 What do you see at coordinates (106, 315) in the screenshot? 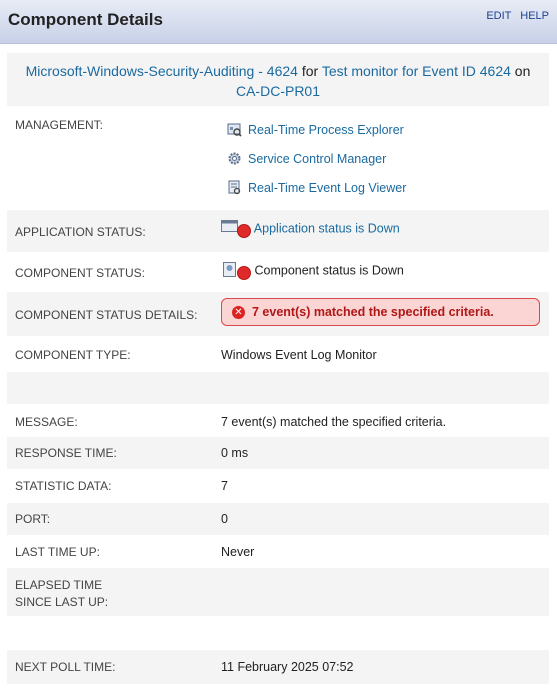
I see `status-details-label: COMPONENT STATUS DETAILS:` at bounding box center [106, 315].